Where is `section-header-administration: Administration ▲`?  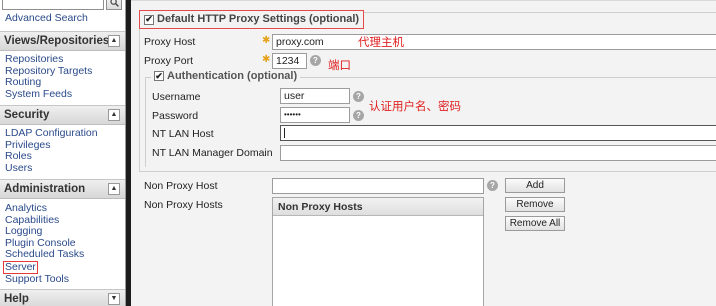 section-header-administration: Administration ▲ is located at coordinates (62, 189).